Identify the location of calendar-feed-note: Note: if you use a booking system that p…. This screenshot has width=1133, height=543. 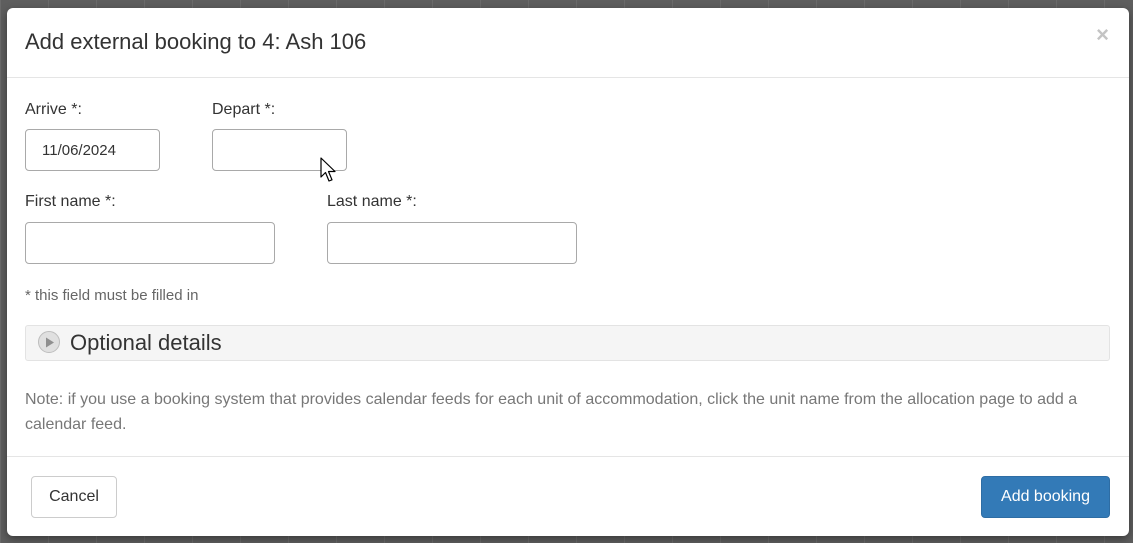
(551, 412).